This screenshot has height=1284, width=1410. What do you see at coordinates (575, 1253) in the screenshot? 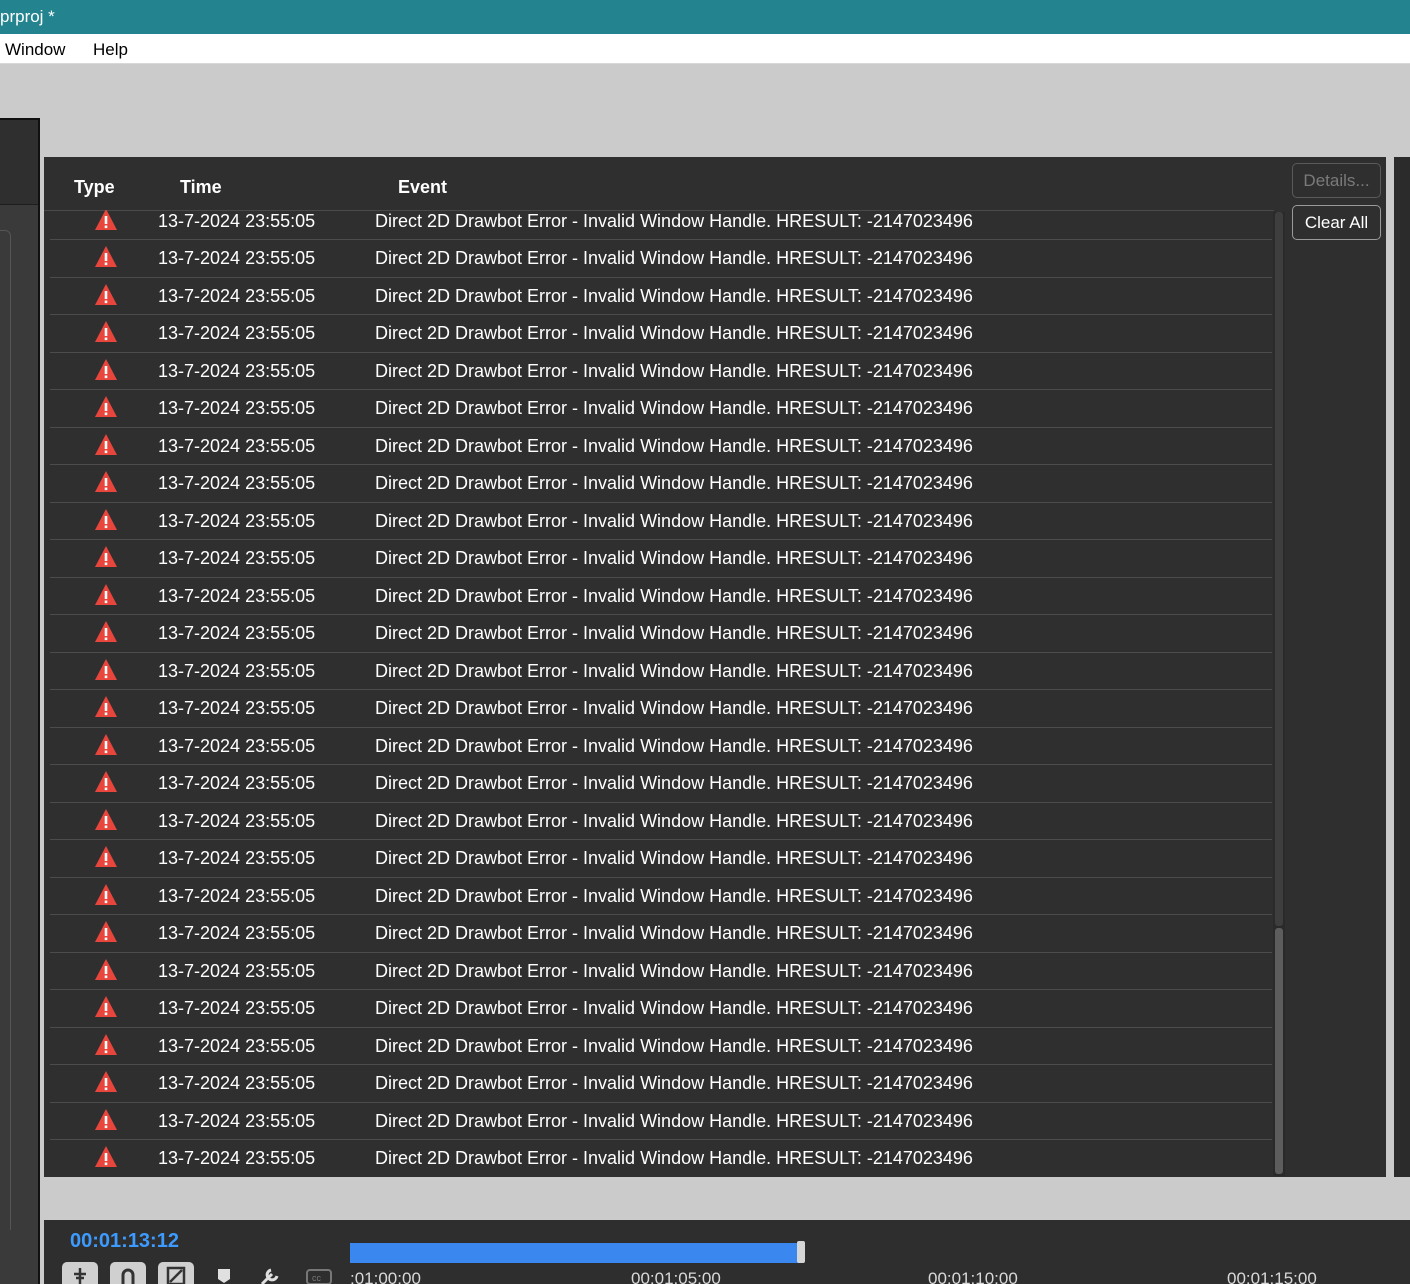
I see `work-area-bar` at bounding box center [575, 1253].